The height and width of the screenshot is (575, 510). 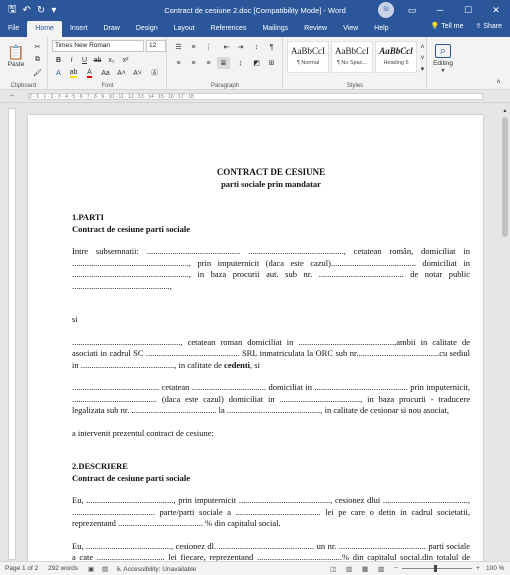 I want to click on align-center-icon: ≡, so click(x=193, y=63).